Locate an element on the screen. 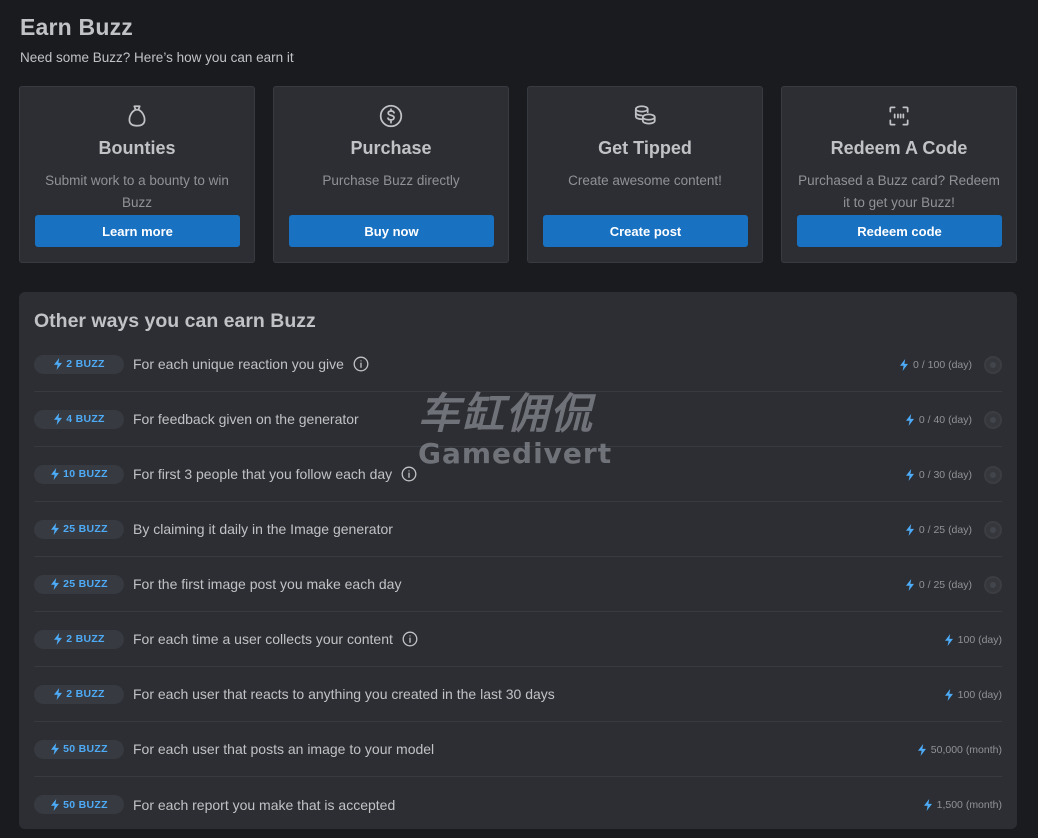 The width and height of the screenshot is (1038, 838). earn-row-progress: 1,500 (month) is located at coordinates (962, 804).